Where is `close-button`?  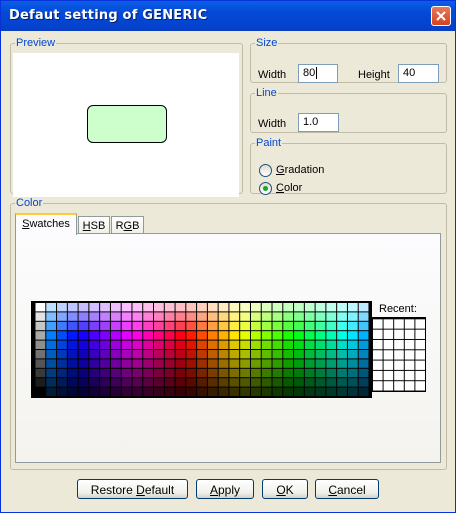
close-button is located at coordinates (441, 16).